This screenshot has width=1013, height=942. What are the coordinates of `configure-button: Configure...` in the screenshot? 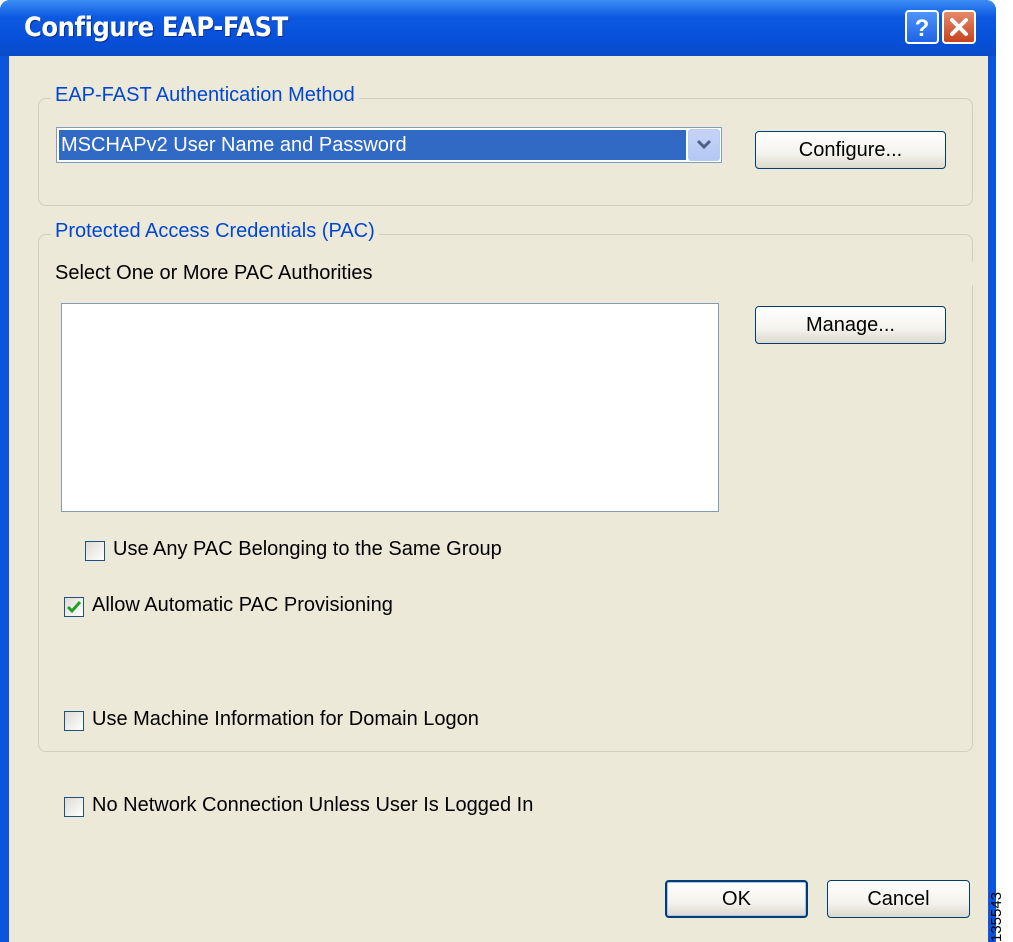 It's located at (850, 150).